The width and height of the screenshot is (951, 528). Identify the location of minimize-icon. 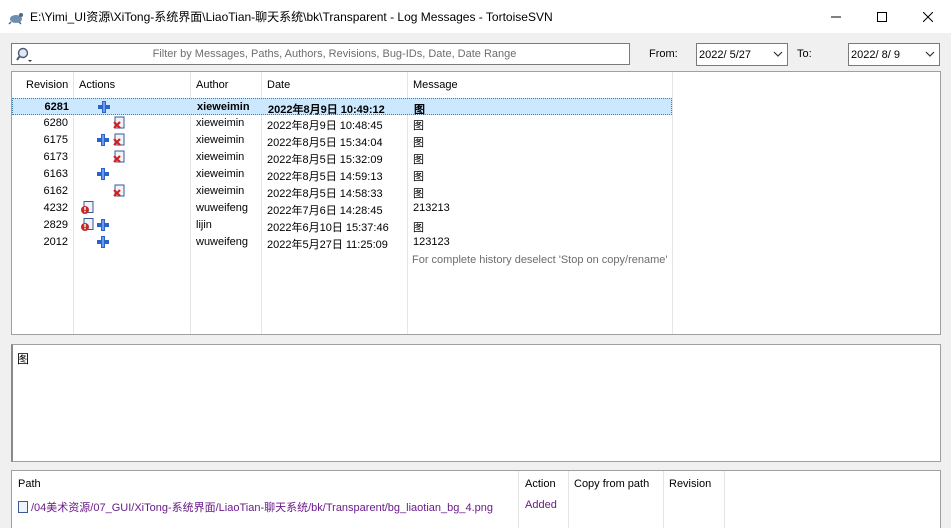
(836, 16).